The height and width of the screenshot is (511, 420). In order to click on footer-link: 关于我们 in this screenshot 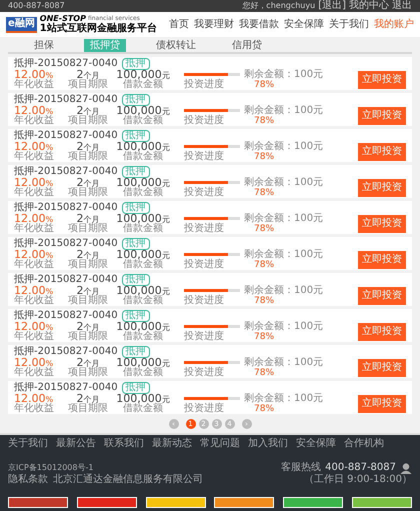, I will do `click(28, 444)`.